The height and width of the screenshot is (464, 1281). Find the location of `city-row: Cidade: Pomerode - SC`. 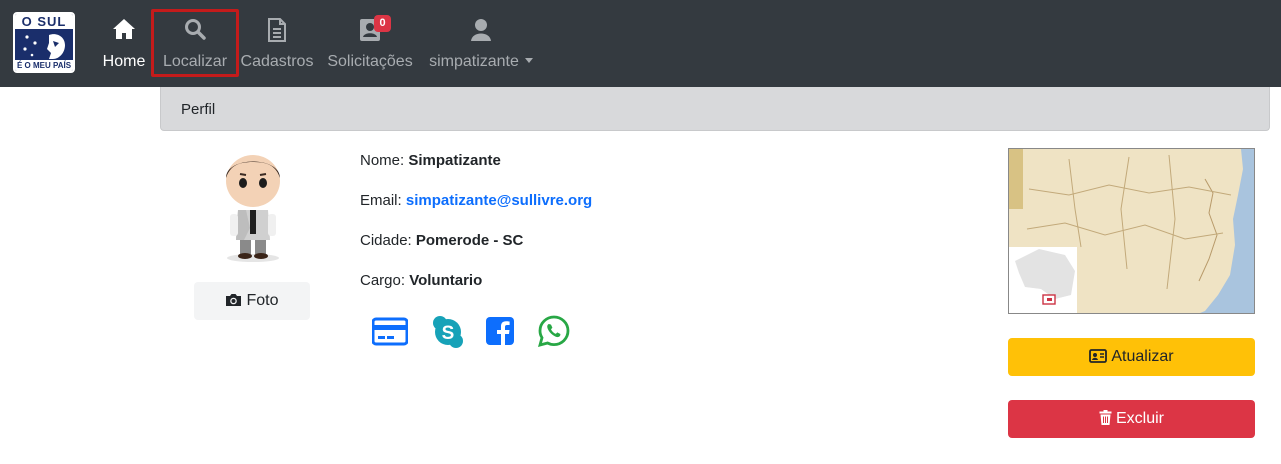

city-row: Cidade: Pomerode - SC is located at coordinates (441, 240).